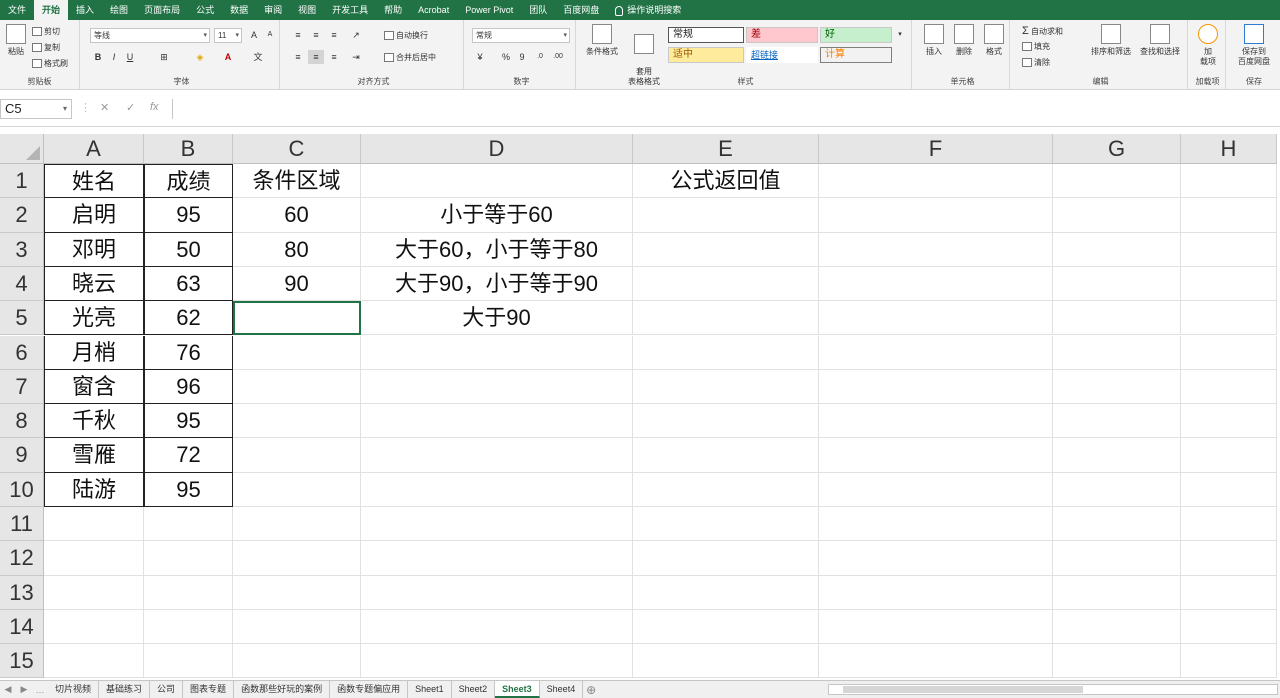 Image resolution: width=1280 pixels, height=698 pixels. Describe the element at coordinates (130, 57) in the screenshot. I see `underline-button: U` at that location.